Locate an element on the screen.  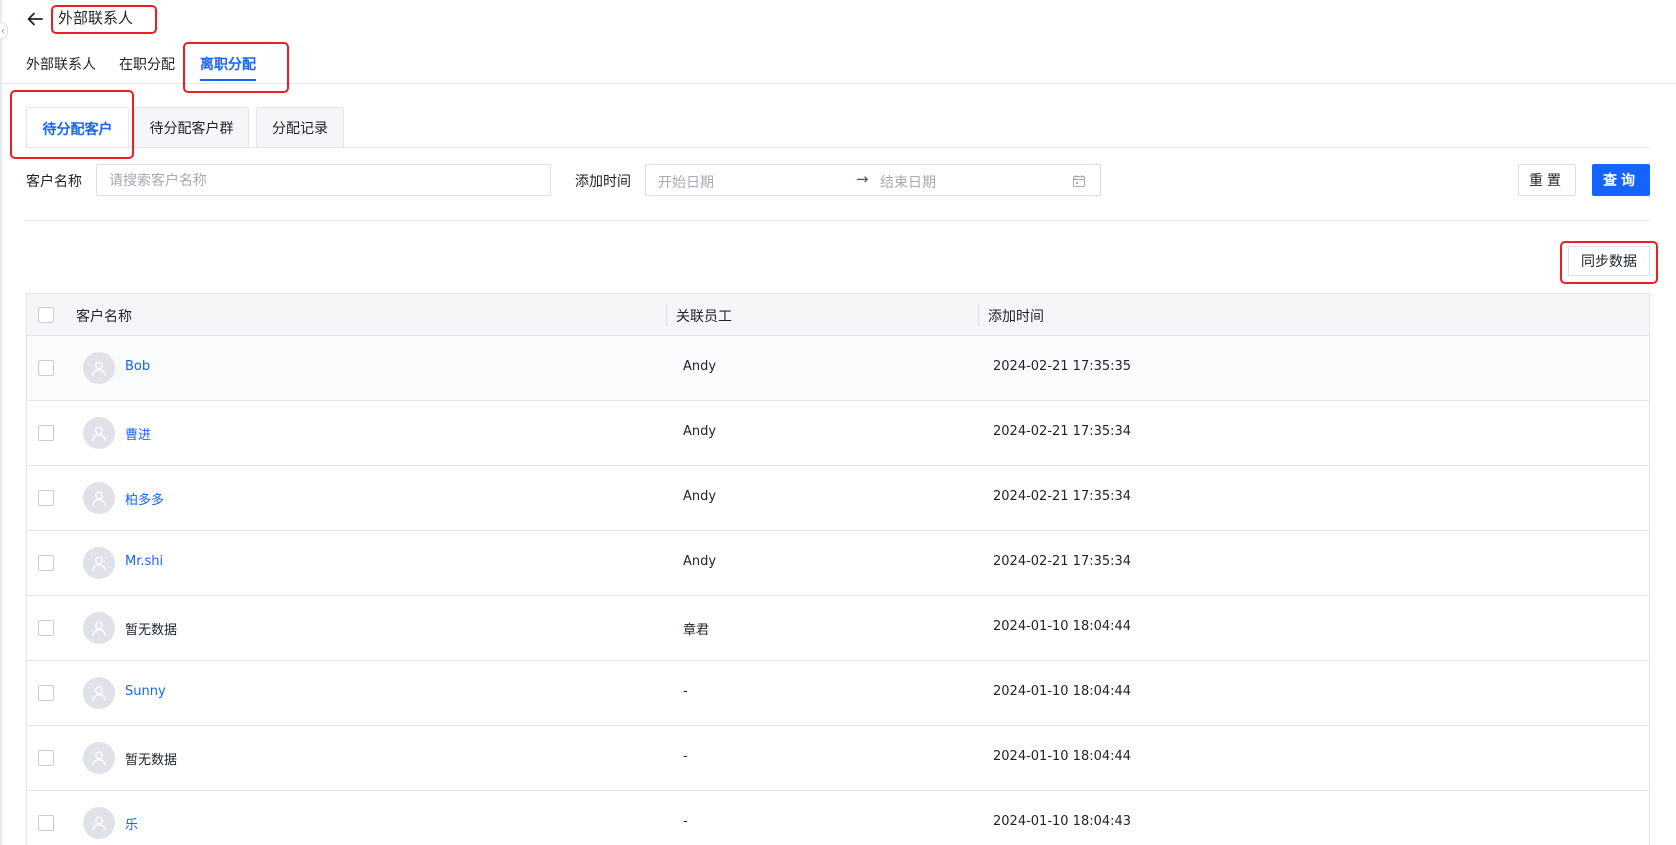
table-row: Sunny - 2024-01-10 18:04:44 is located at coordinates (838, 693).